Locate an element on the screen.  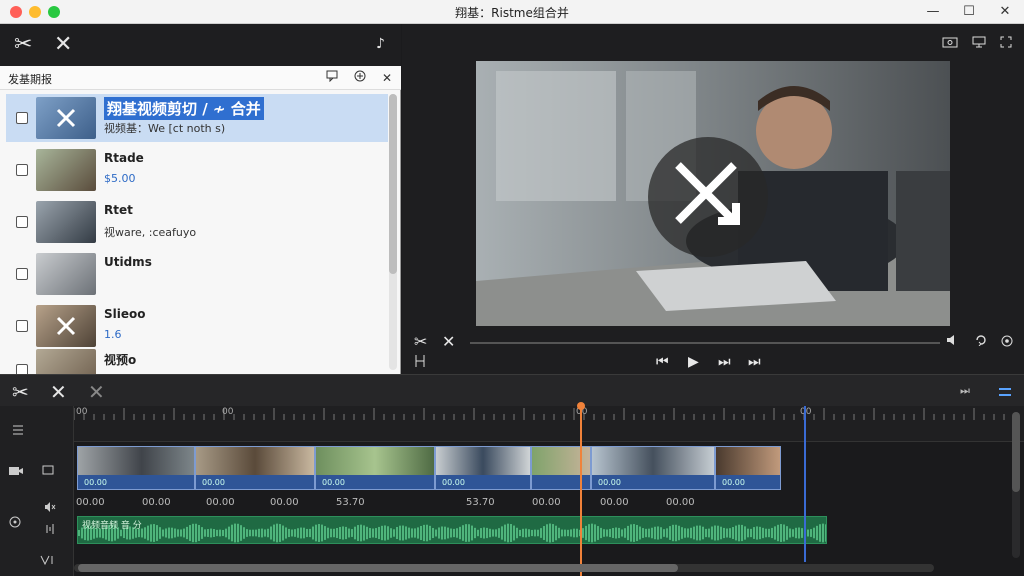
prev-button: ⏮ is located at coordinates (662, 362).